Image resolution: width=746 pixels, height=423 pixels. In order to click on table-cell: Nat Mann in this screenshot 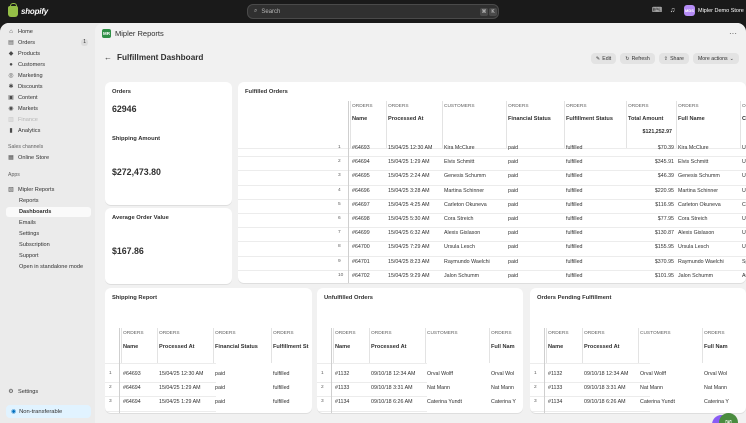, I will do `click(438, 388)`.